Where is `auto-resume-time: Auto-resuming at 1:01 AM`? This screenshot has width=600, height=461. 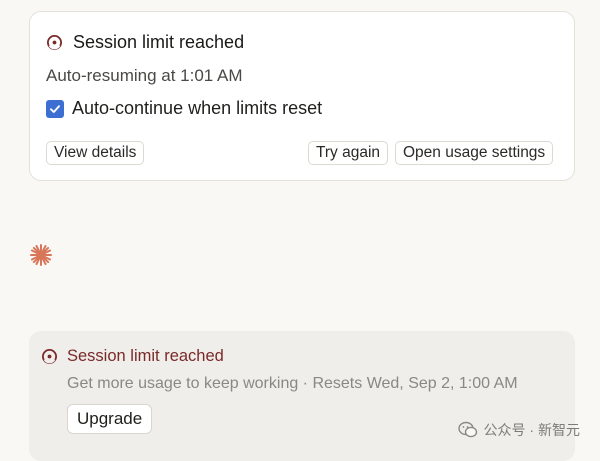 auto-resume-time: Auto-resuming at 1:01 AM is located at coordinates (144, 75).